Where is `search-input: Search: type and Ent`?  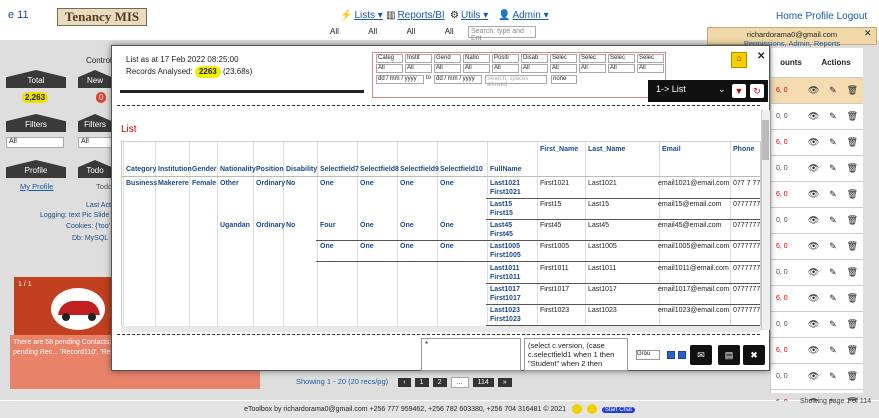 search-input: Search: type and Ent is located at coordinates (502, 34).